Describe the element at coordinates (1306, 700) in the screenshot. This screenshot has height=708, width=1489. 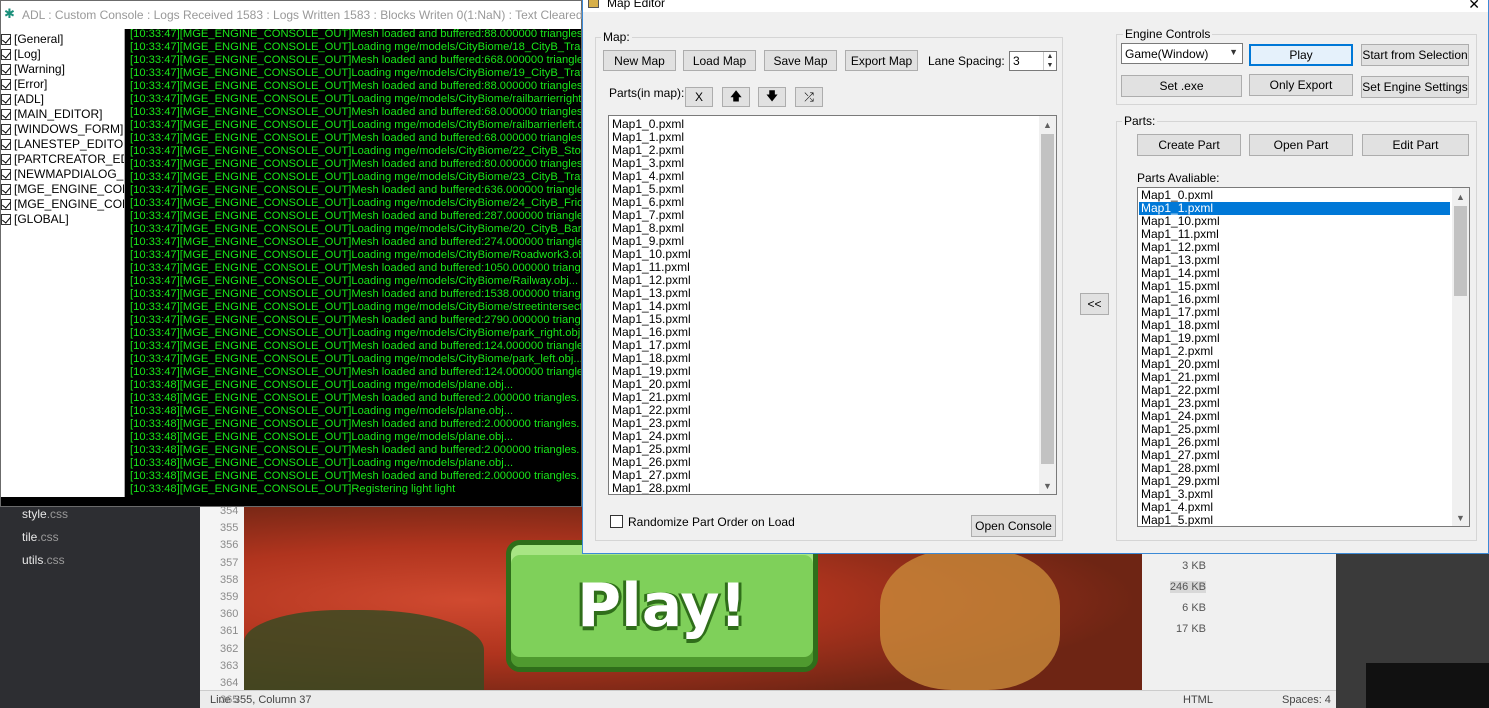
I see `indent-setting: Spaces: 4` at that location.